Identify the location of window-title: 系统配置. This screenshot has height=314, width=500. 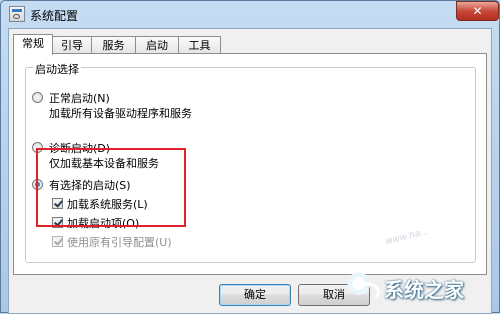
(54, 16).